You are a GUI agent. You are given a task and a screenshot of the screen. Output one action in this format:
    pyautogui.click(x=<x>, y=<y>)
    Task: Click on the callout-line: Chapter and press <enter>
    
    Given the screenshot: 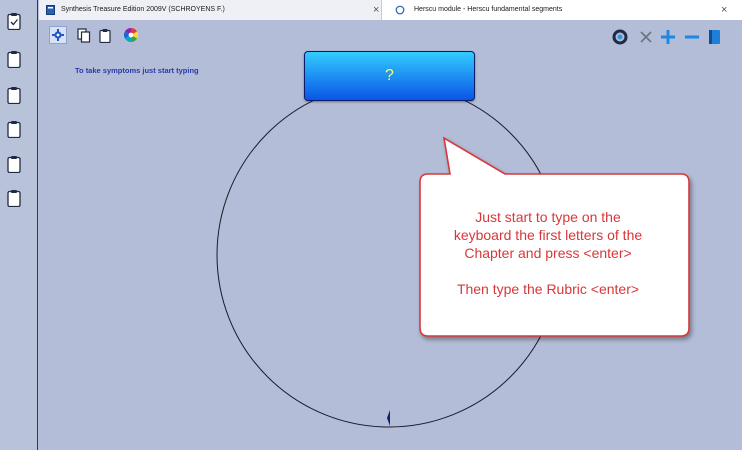 What is the action you would take?
    pyautogui.click(x=548, y=253)
    